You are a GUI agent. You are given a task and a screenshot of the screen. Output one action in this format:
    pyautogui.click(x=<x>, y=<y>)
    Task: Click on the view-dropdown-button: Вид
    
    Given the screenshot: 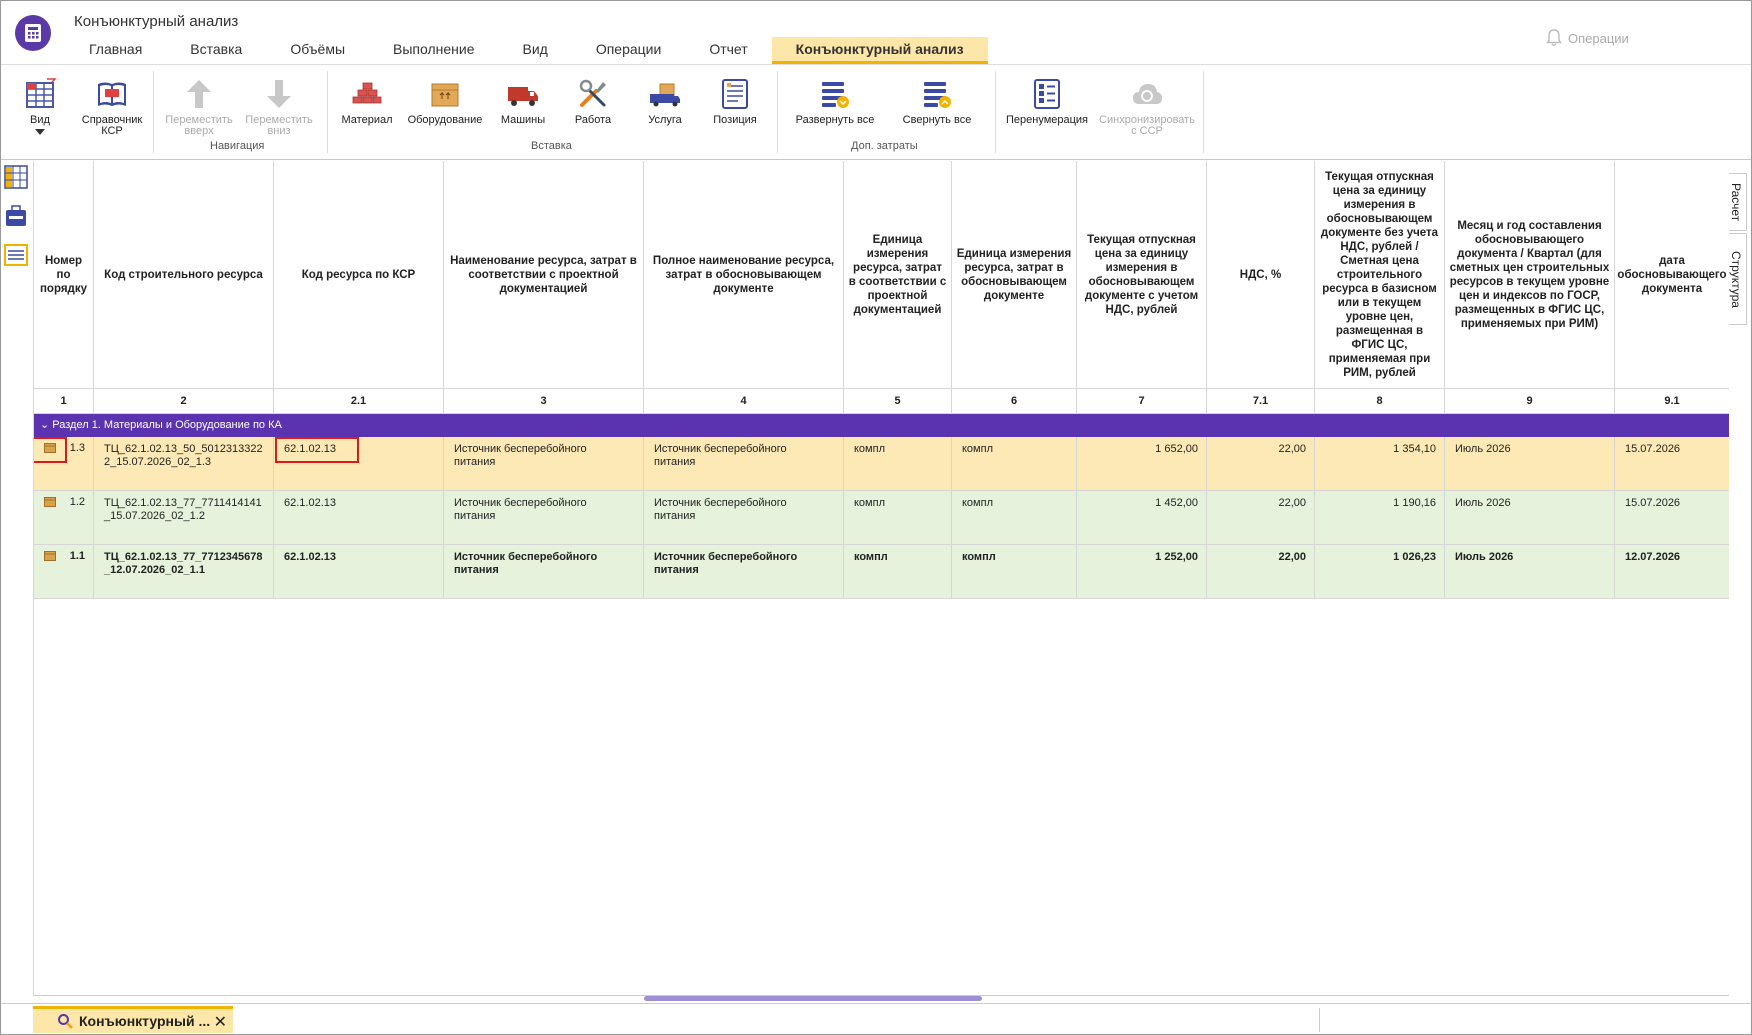 What is the action you would take?
    pyautogui.click(x=40, y=106)
    